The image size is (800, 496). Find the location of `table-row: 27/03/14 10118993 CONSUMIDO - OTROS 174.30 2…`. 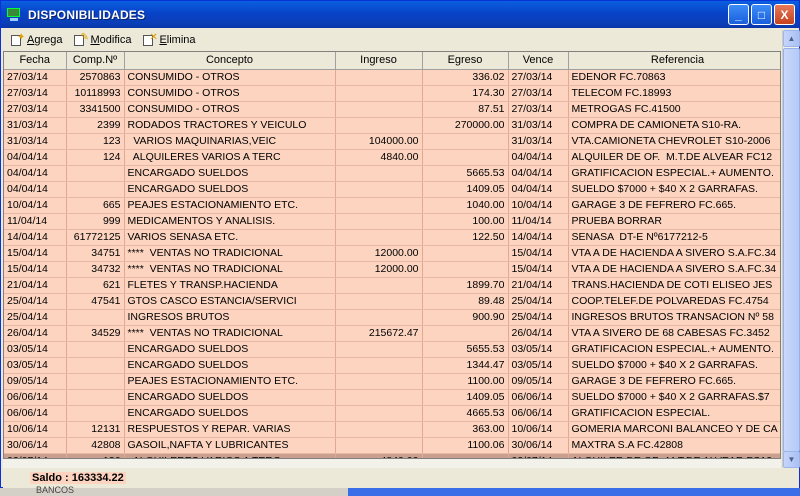

table-row: 27/03/14 10118993 CONSUMIDO - OTROS 174.30 2… is located at coordinates (392, 93).